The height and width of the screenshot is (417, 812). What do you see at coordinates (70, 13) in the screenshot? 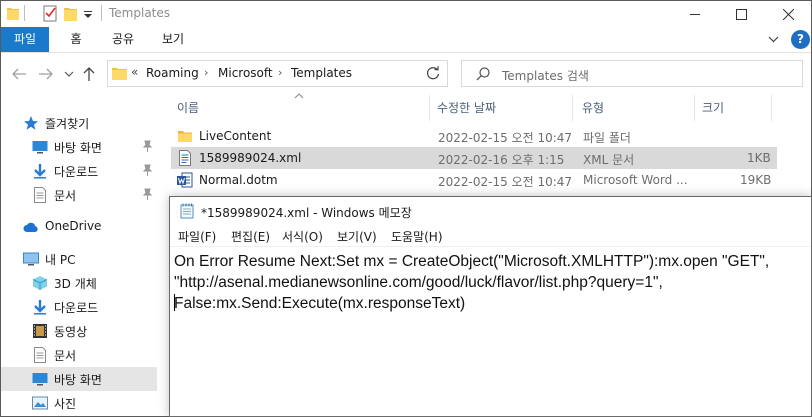
I see `new-folder-icon` at bounding box center [70, 13].